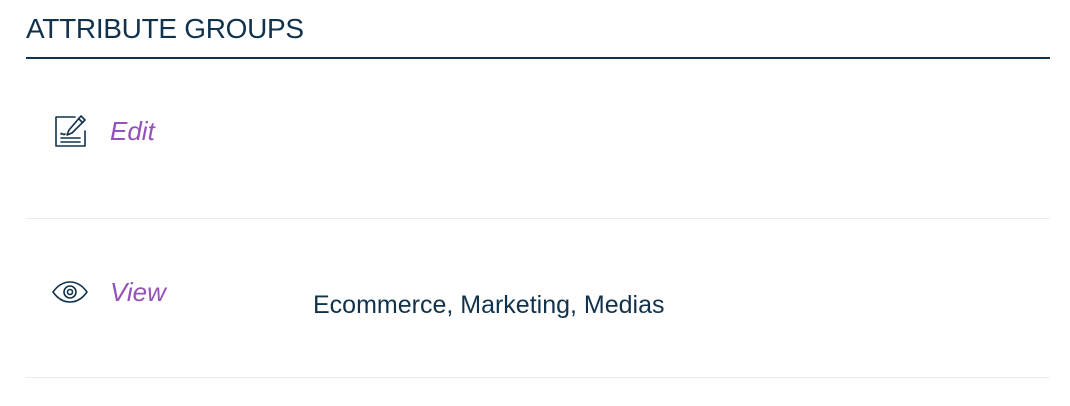 This screenshot has width=1070, height=406. I want to click on eye-icon, so click(70, 292).